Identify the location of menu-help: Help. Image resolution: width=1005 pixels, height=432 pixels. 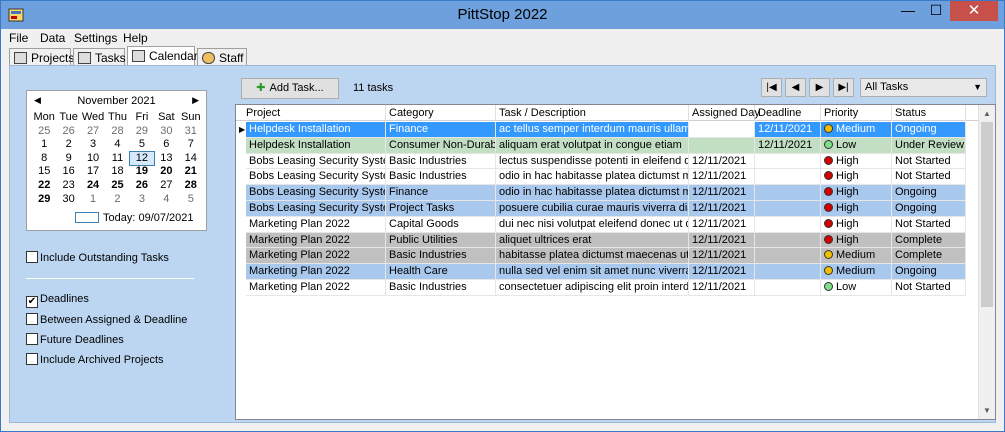
(135, 38).